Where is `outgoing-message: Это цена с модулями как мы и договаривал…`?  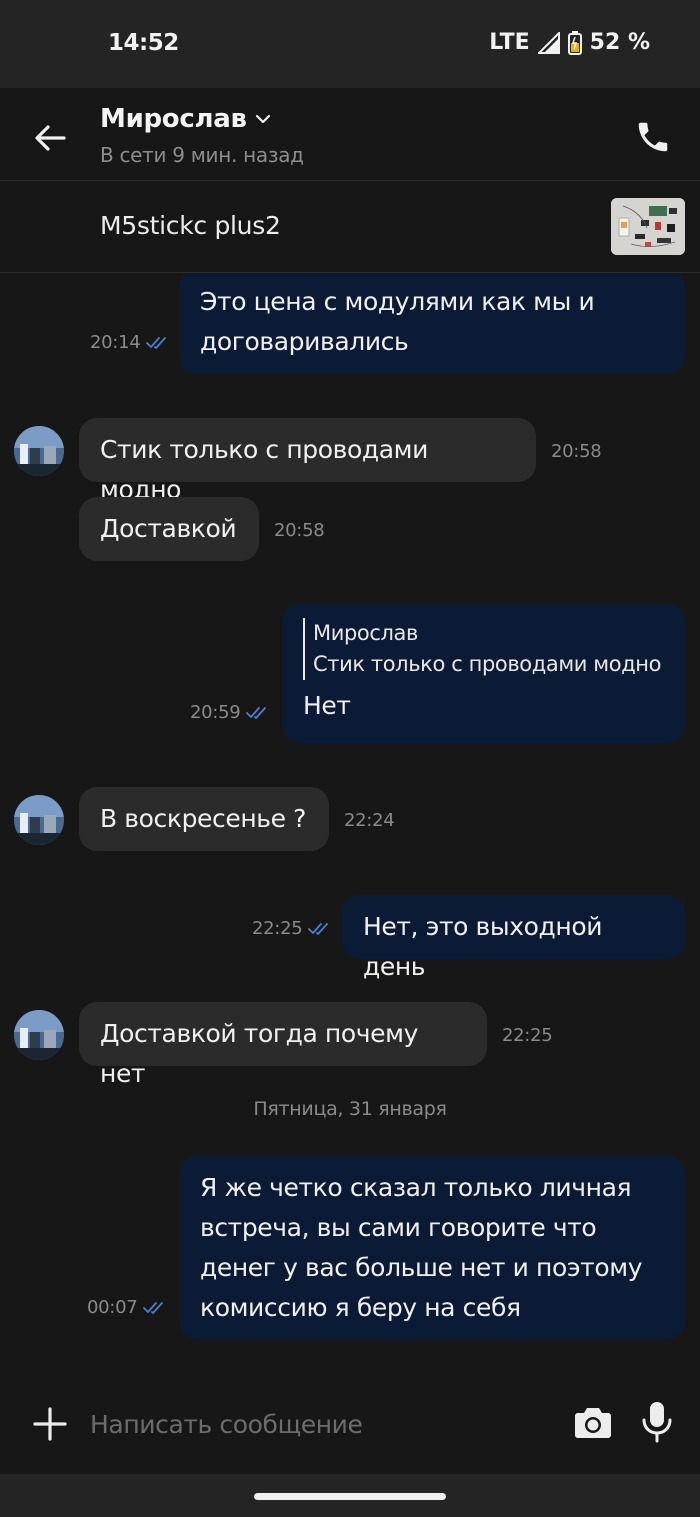 outgoing-message: Это цена с модулями как мы и договаривал… is located at coordinates (432, 324).